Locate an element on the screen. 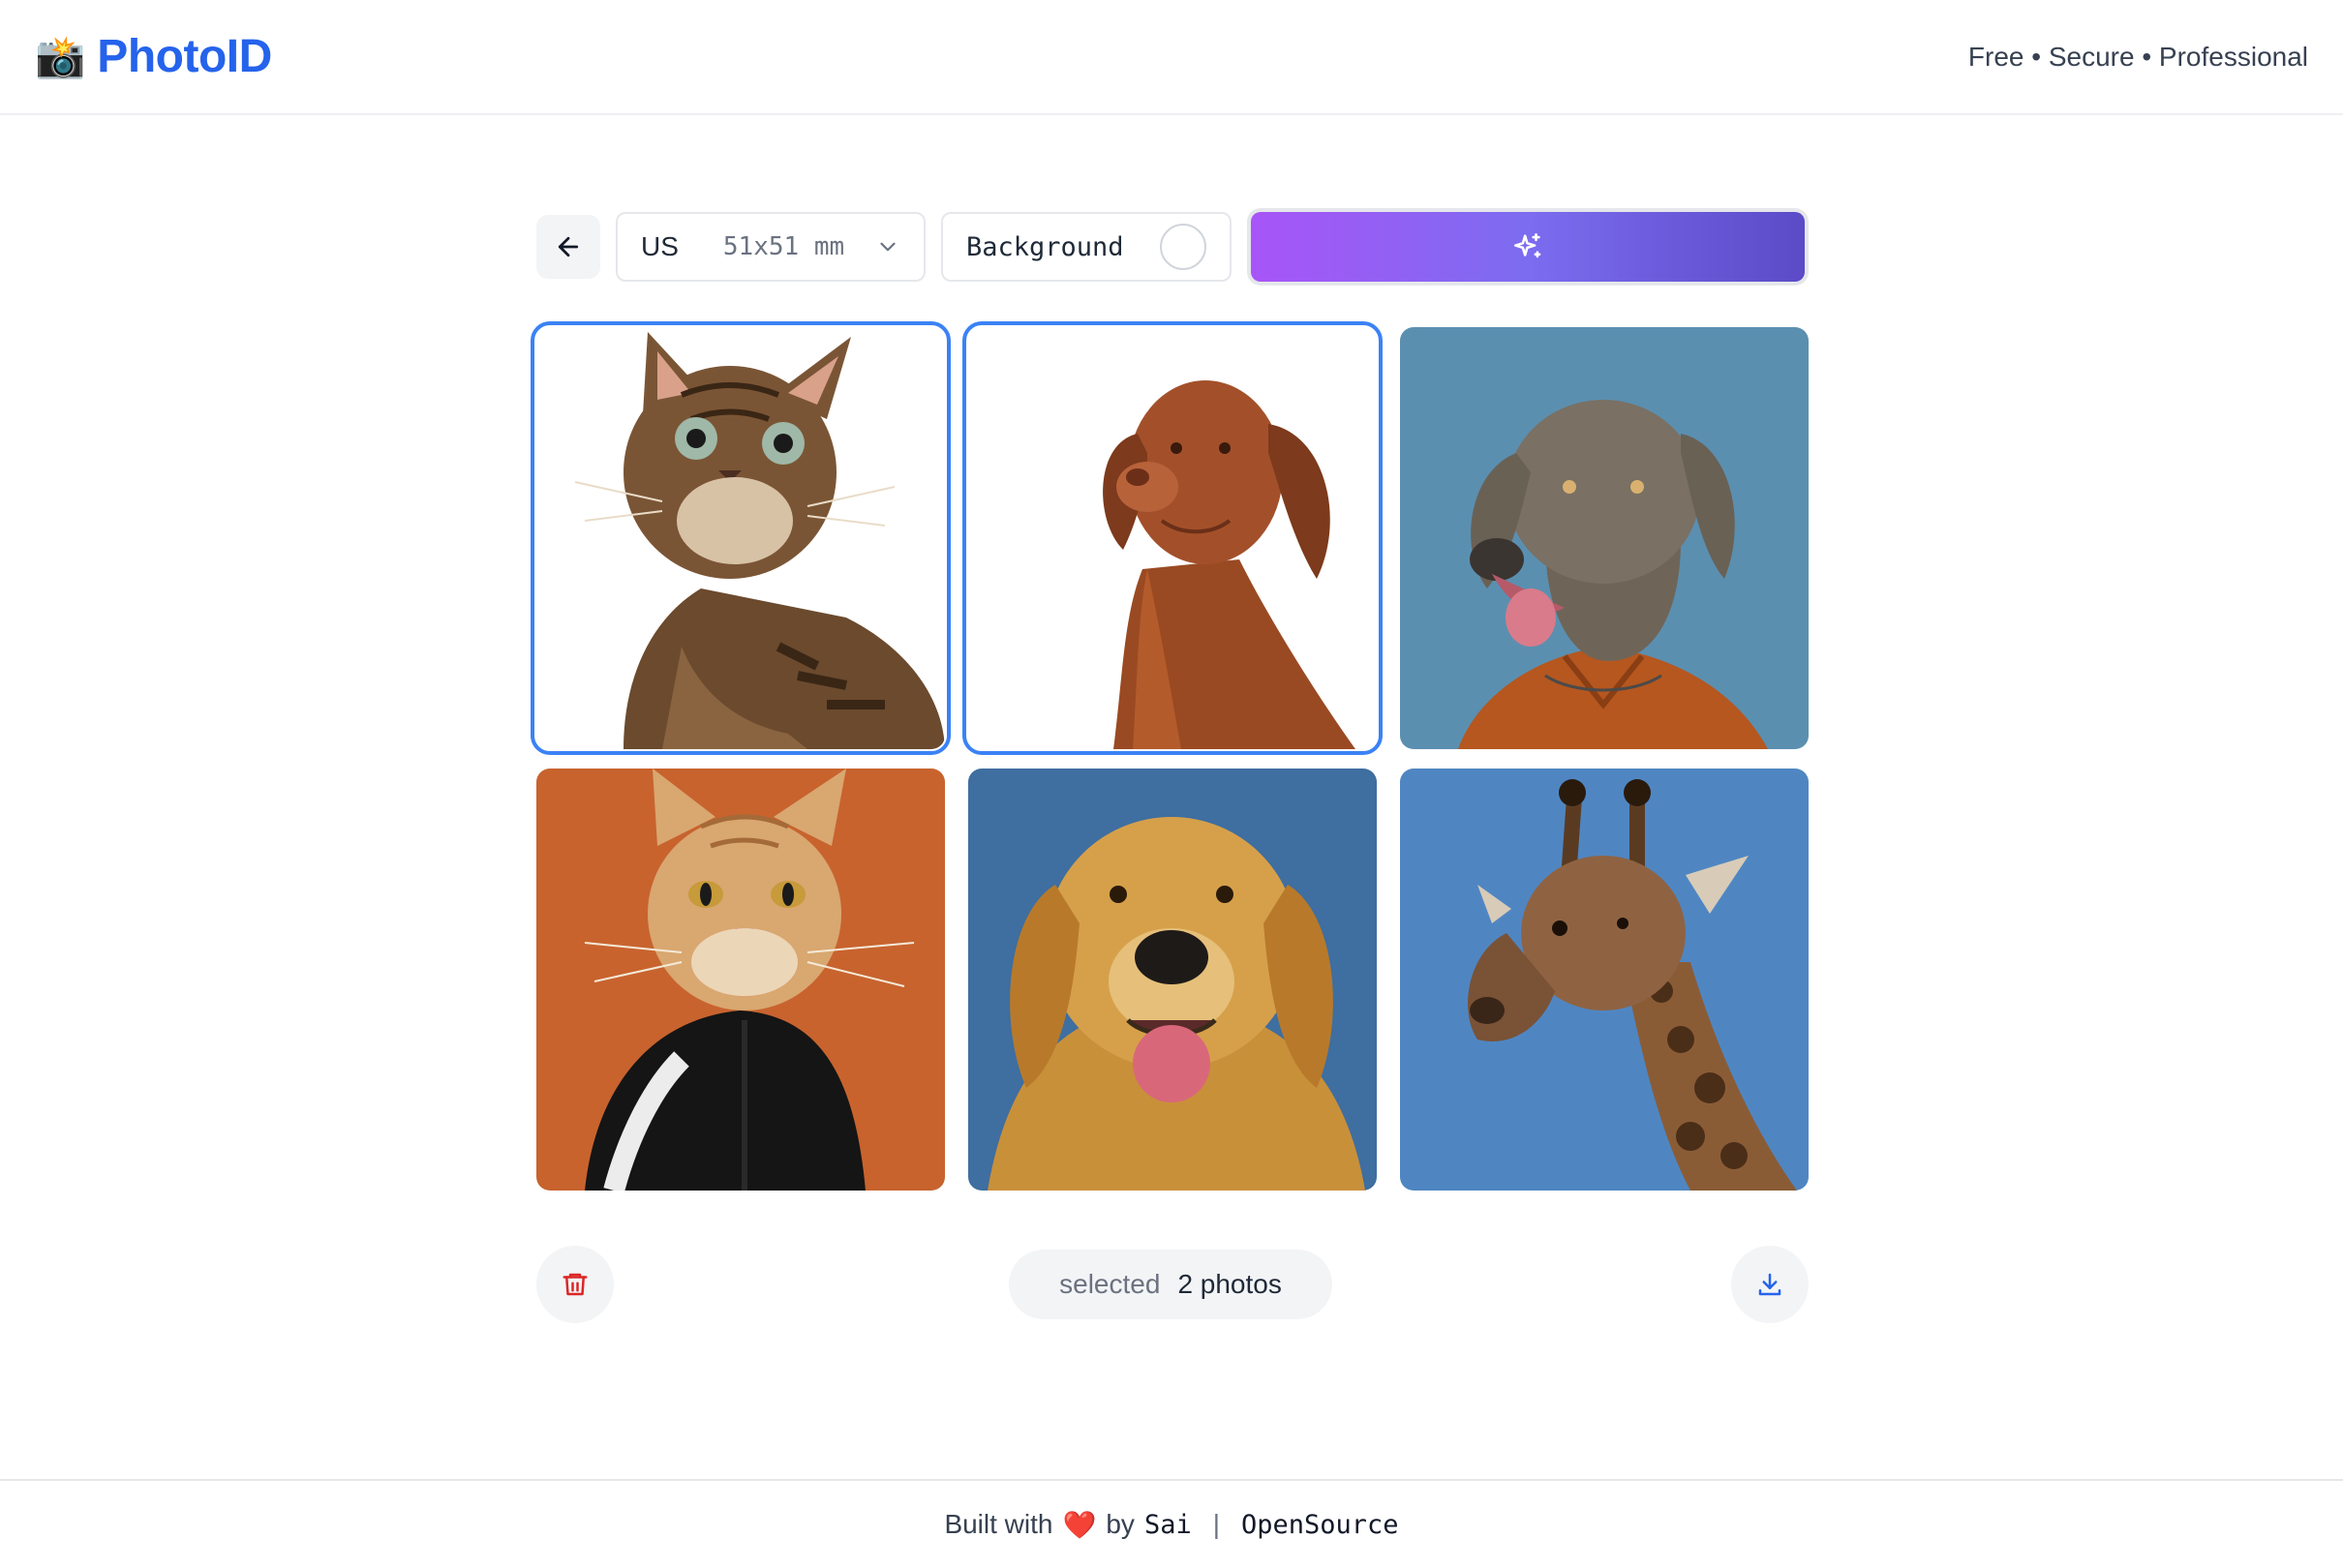 This screenshot has width=2343, height=1568. generate-button-inner is located at coordinates (1528, 247).